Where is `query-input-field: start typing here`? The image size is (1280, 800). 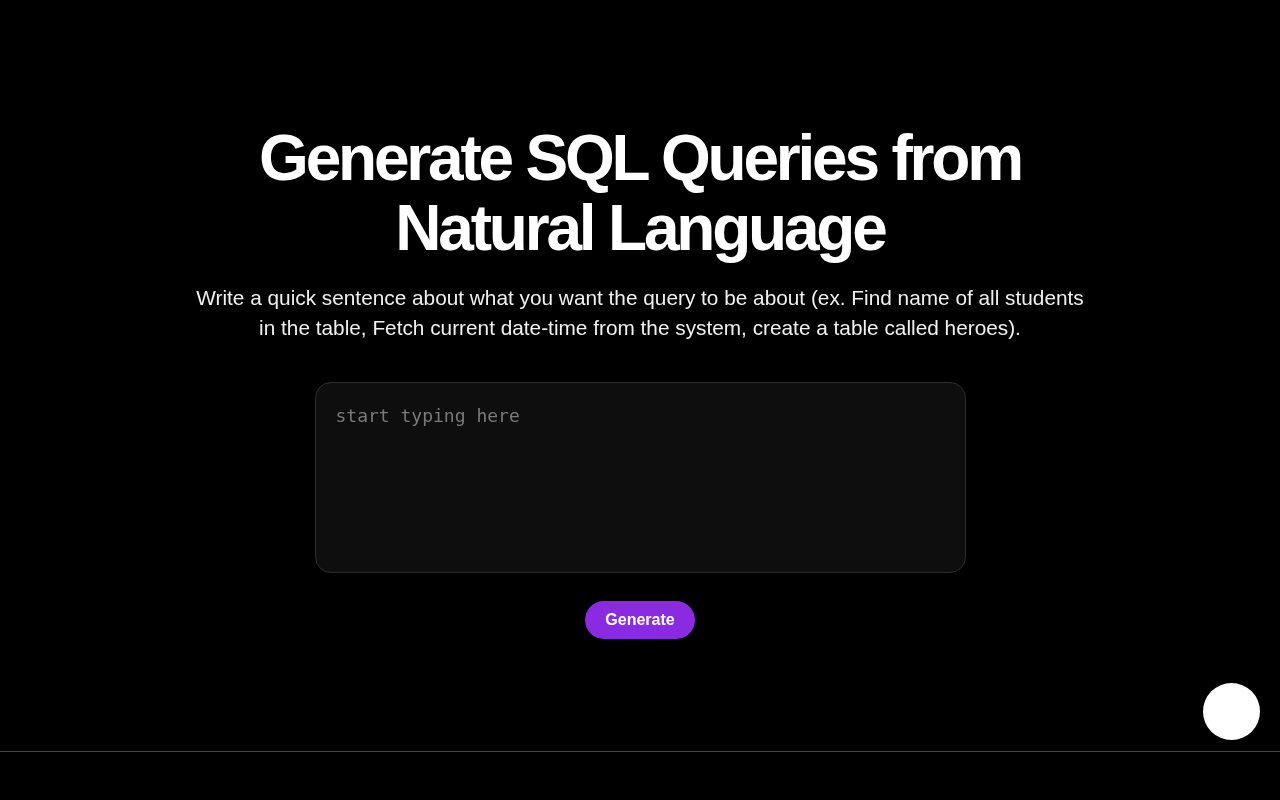
query-input-field: start typing here is located at coordinates (640, 477).